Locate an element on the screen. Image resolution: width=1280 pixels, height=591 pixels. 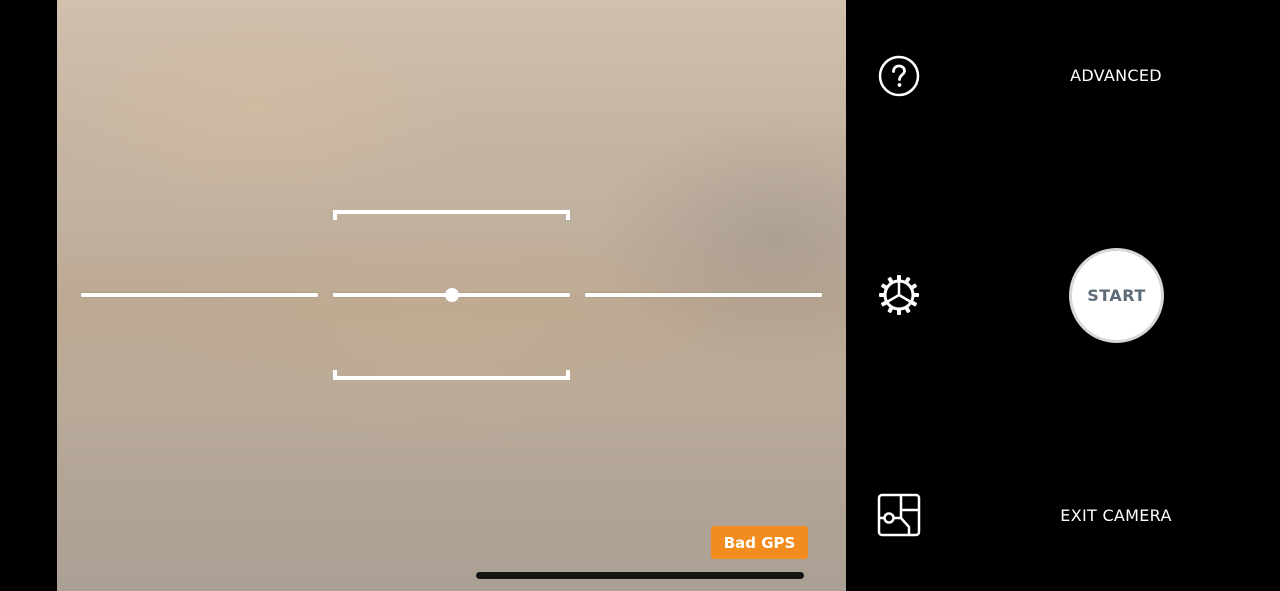
frame-bracket-bottom is located at coordinates (451, 375).